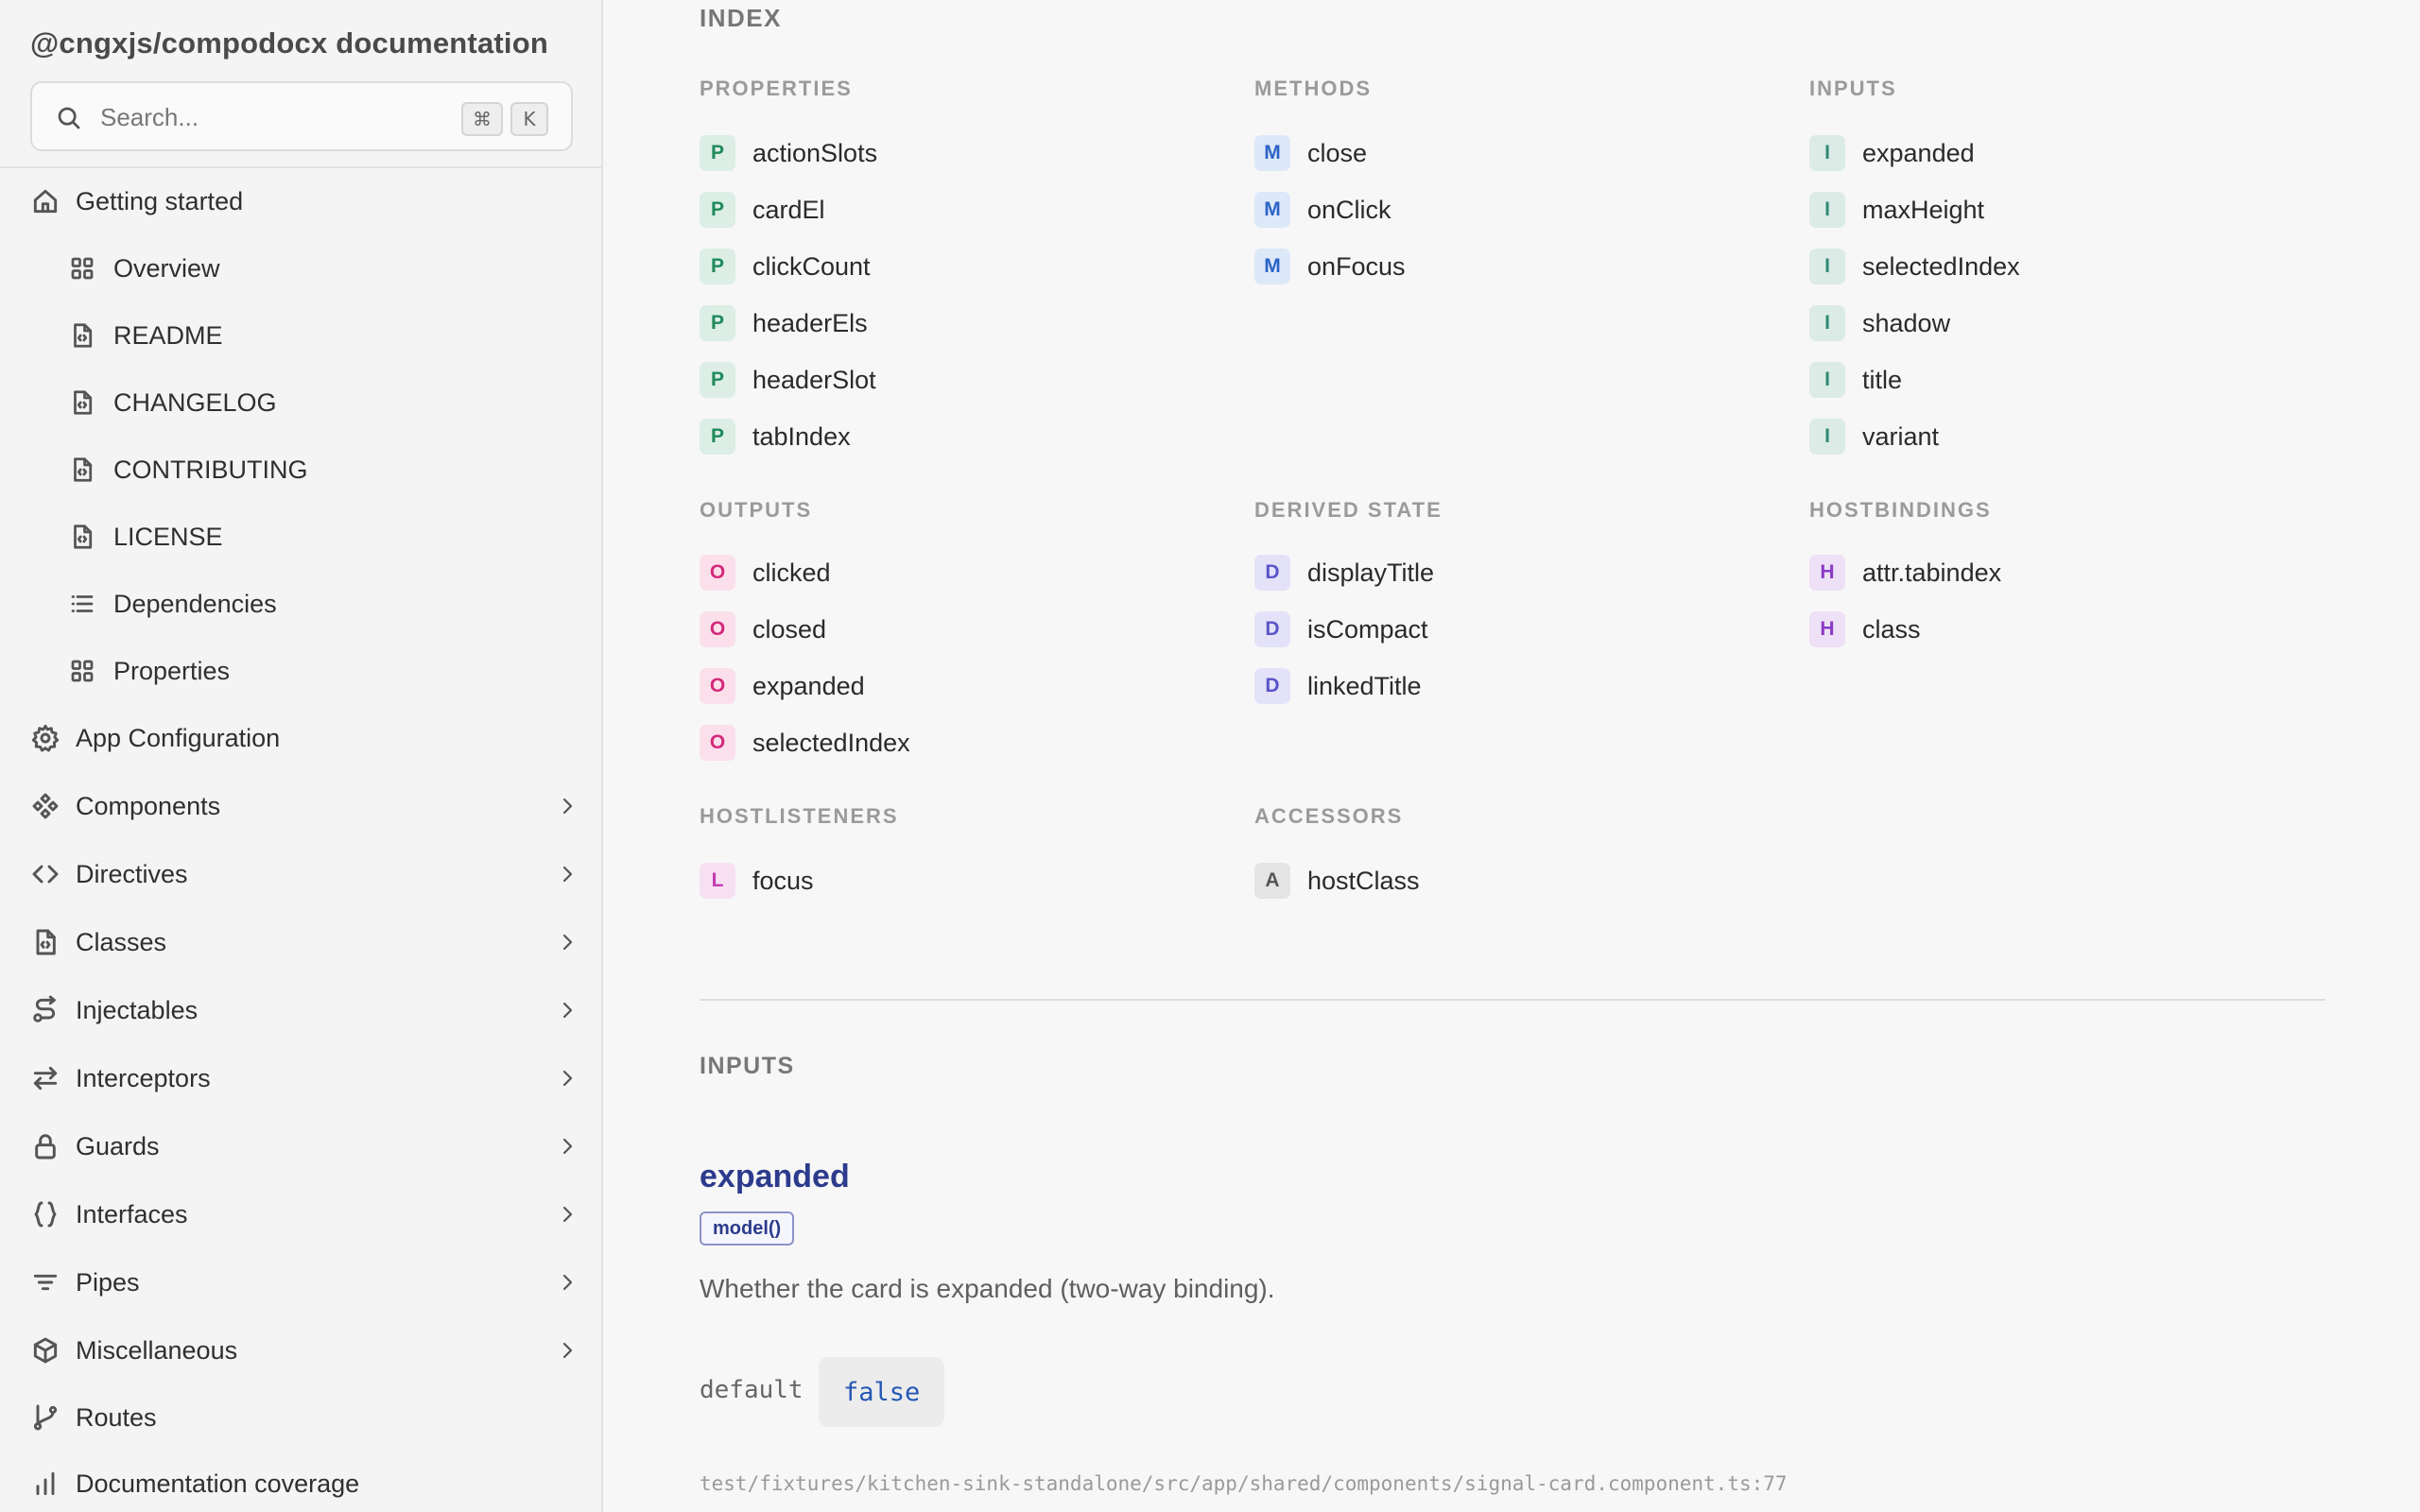  Describe the element at coordinates (1341, 629) in the screenshot. I see `index-member-link: DisCompact` at that location.